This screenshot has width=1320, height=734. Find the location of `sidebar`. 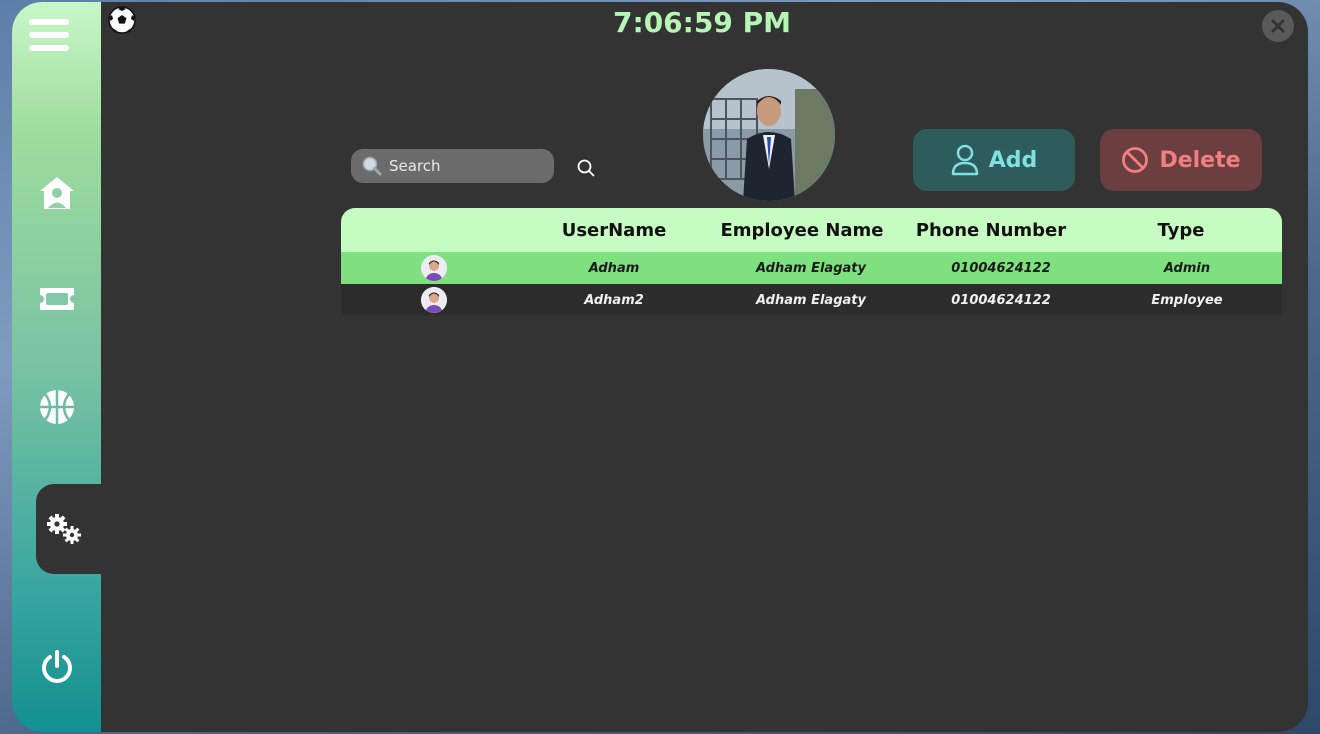

sidebar is located at coordinates (56, 367).